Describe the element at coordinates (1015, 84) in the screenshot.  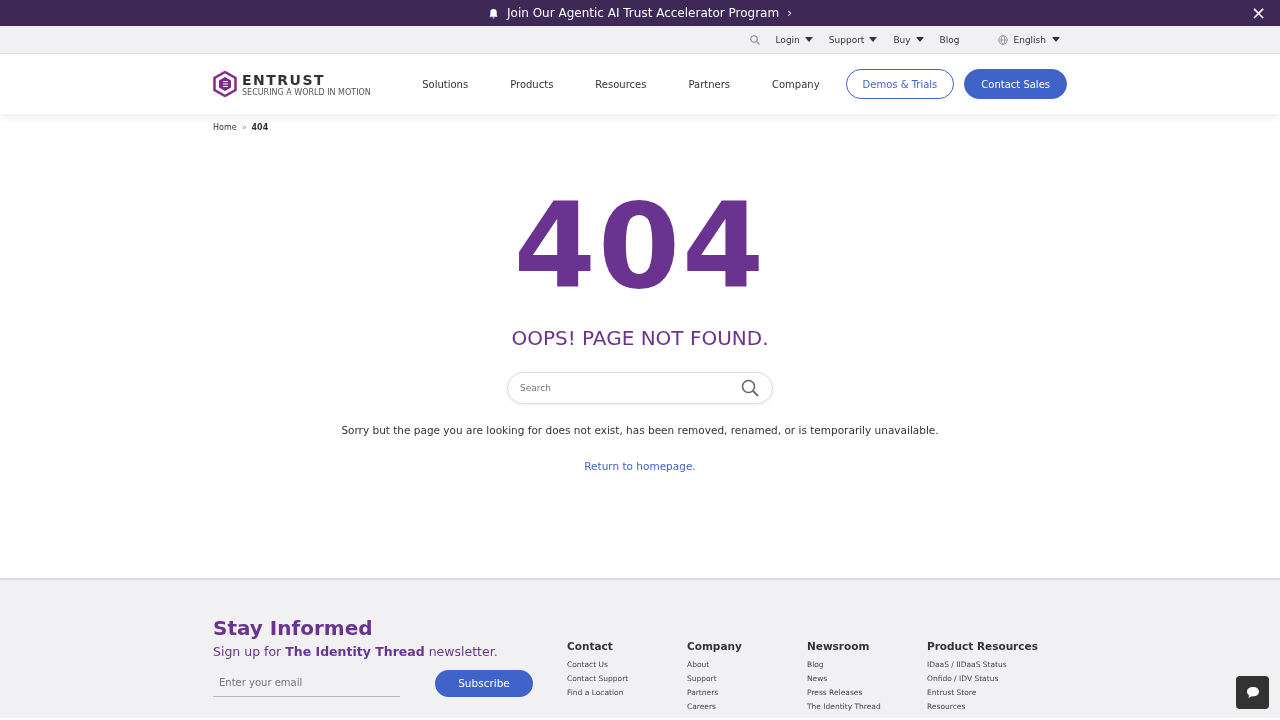
I see `contact-sales-button: Contact Sales` at that location.